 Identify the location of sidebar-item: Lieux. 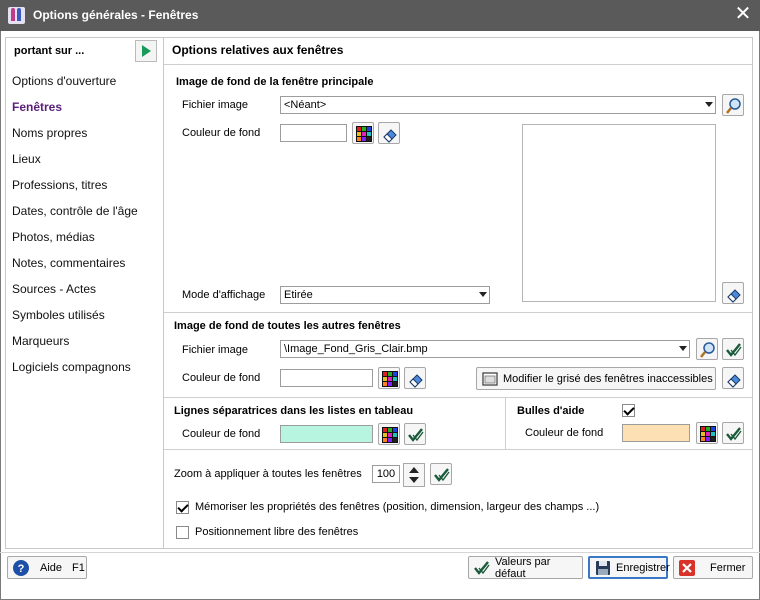
(26, 159).